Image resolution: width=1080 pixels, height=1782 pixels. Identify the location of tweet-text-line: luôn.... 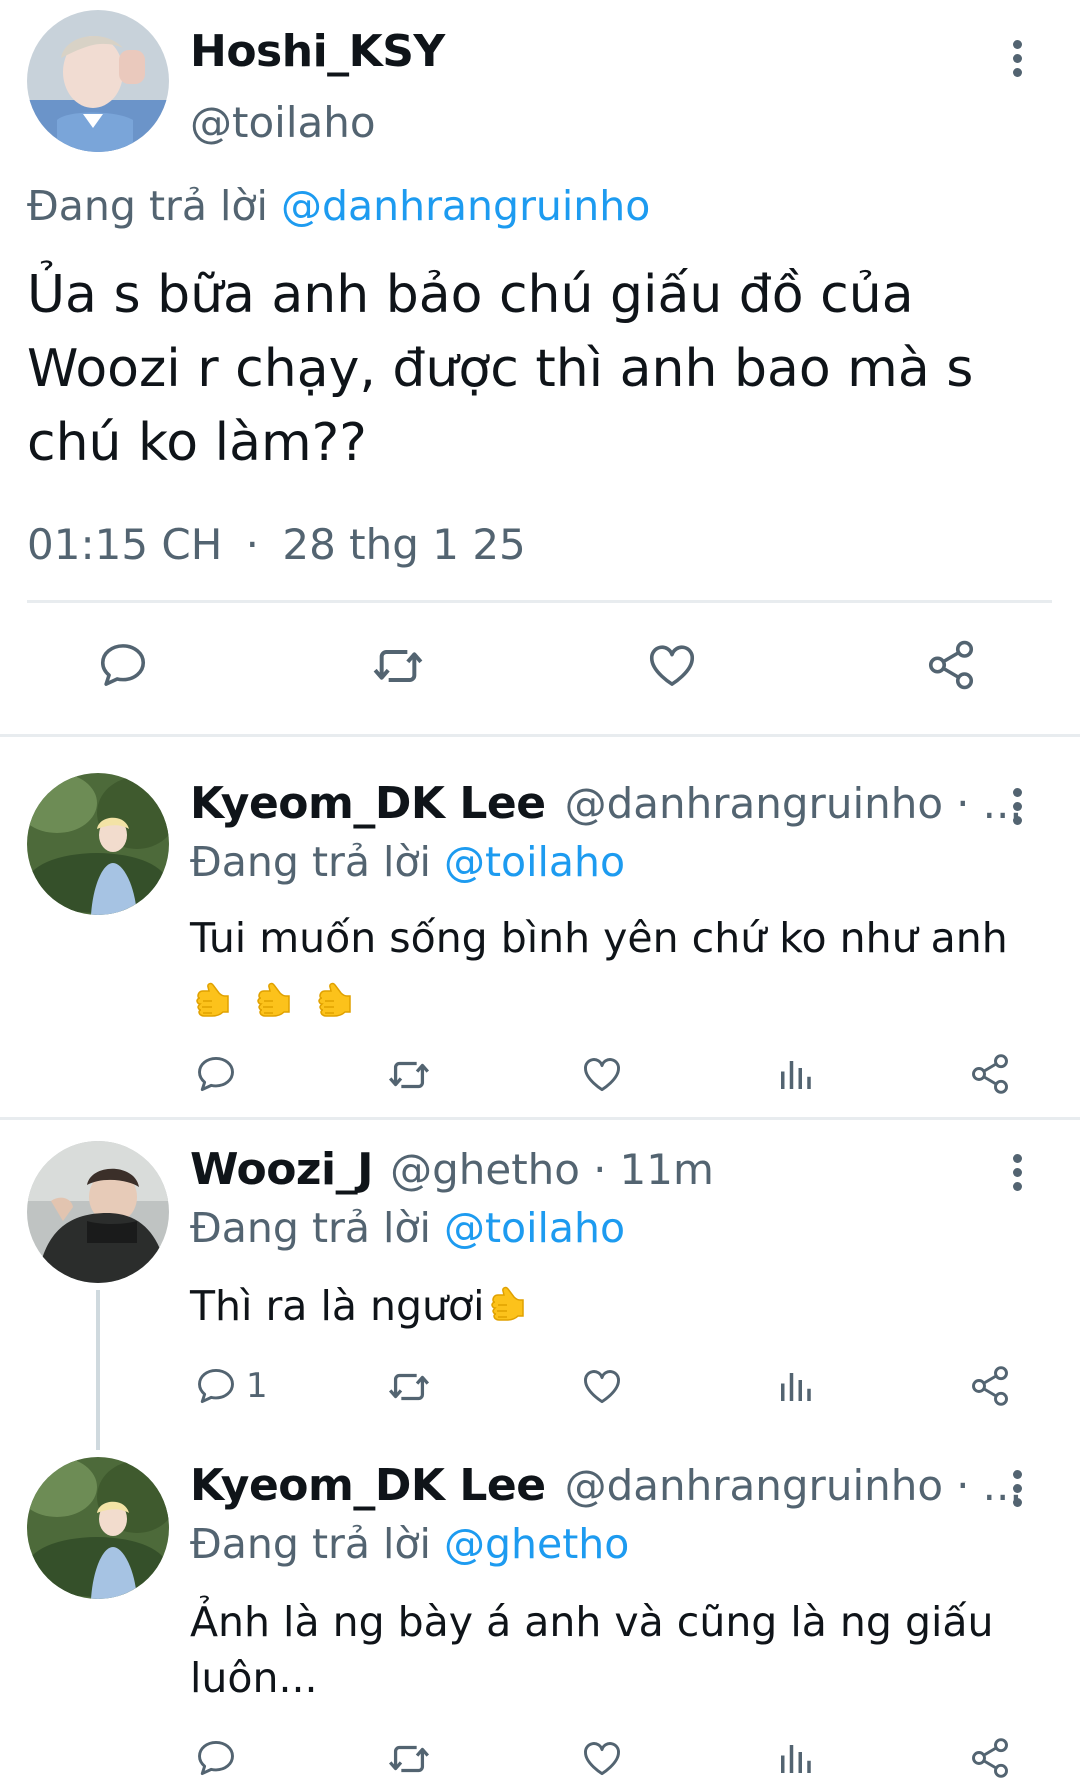
(254, 1678).